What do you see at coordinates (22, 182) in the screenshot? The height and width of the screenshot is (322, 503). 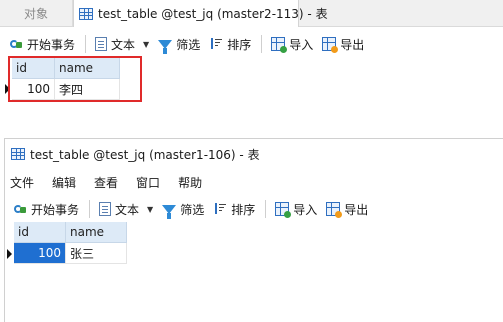 I see `menu-file: 文件` at bounding box center [22, 182].